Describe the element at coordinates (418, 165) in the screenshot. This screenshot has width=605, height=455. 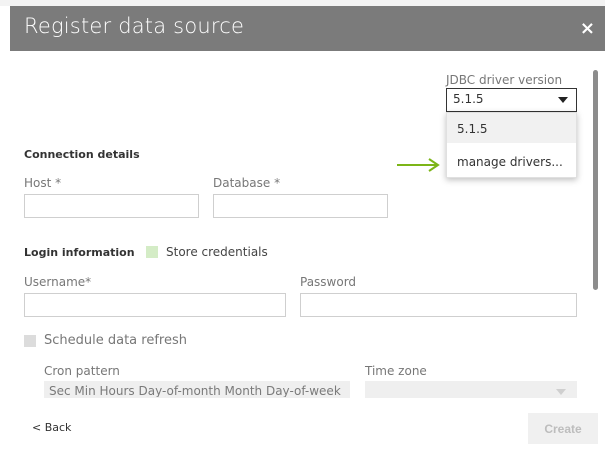
I see `pointer-arrow-icon` at that location.